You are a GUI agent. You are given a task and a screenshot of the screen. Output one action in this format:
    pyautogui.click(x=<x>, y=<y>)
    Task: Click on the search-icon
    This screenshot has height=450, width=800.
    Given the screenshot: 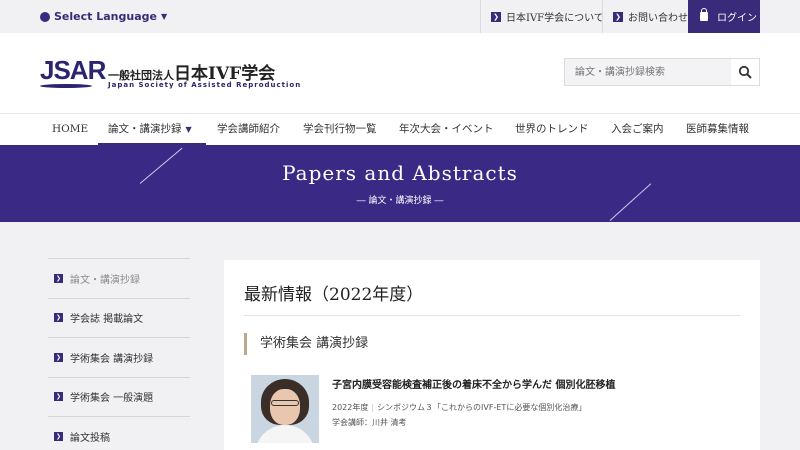 What is the action you would take?
    pyautogui.click(x=745, y=72)
    